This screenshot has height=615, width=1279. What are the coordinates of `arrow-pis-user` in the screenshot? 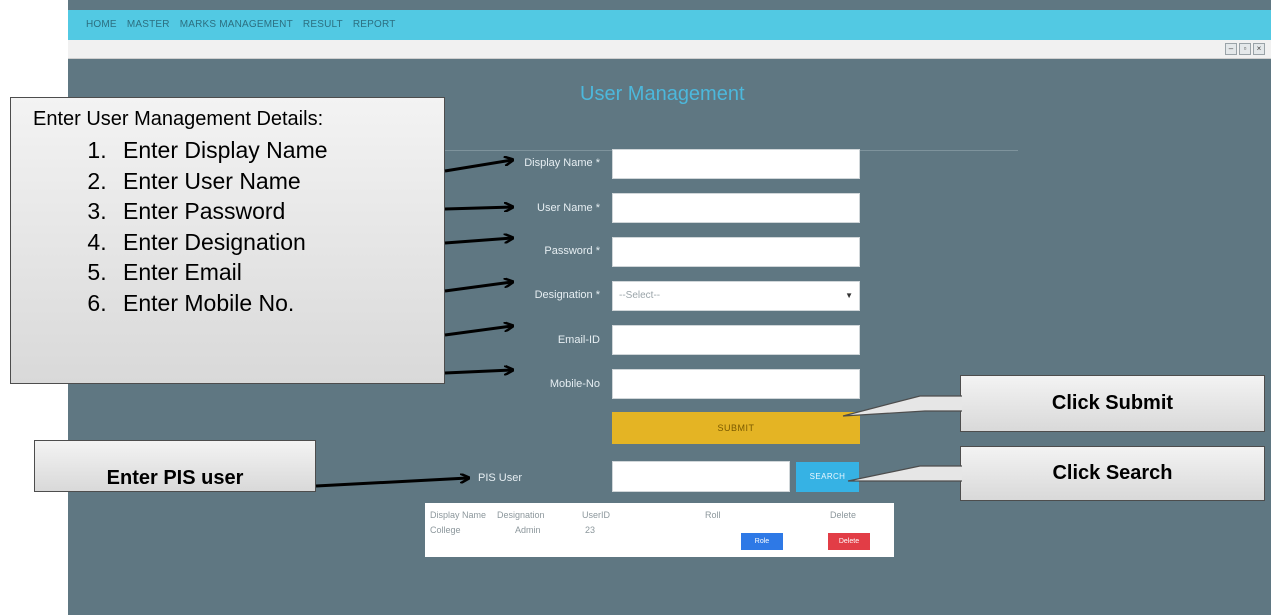 It's located at (391, 483).